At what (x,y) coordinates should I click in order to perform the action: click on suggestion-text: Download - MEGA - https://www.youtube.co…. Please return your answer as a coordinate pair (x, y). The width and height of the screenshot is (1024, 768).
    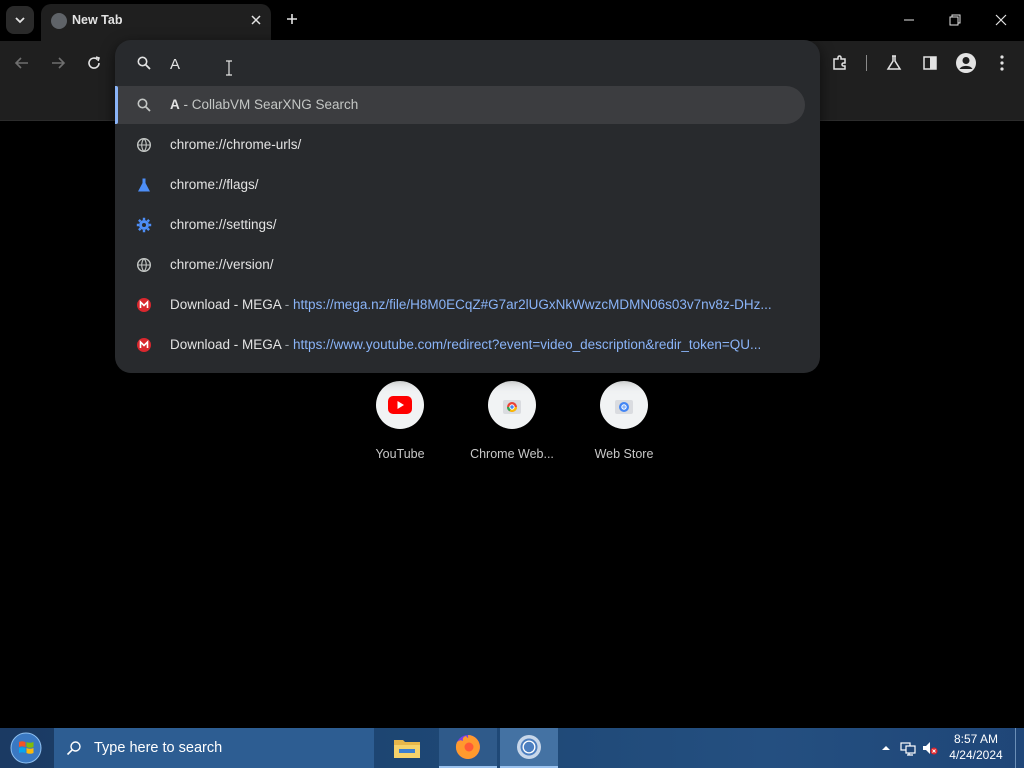
    Looking at the image, I should click on (465, 344).